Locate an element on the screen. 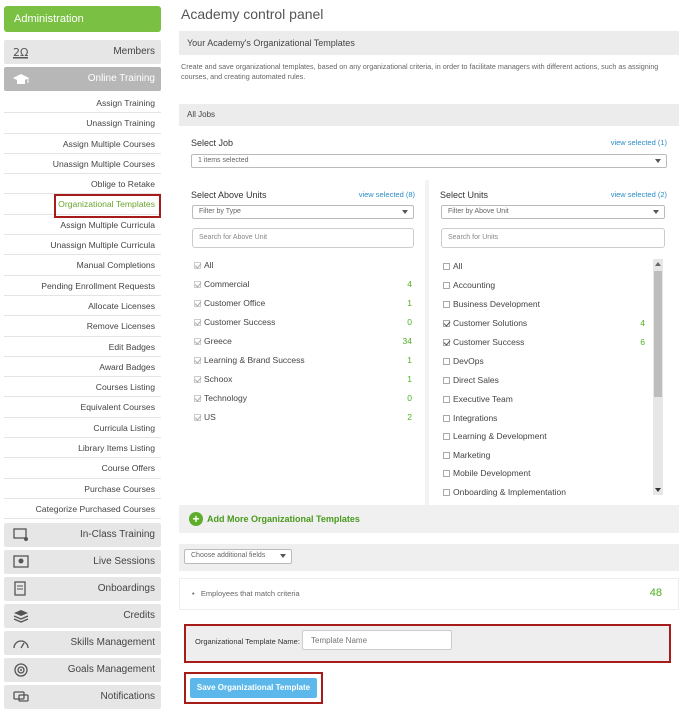 The image size is (689, 714). above-unit-all-row: All is located at coordinates (304, 265).